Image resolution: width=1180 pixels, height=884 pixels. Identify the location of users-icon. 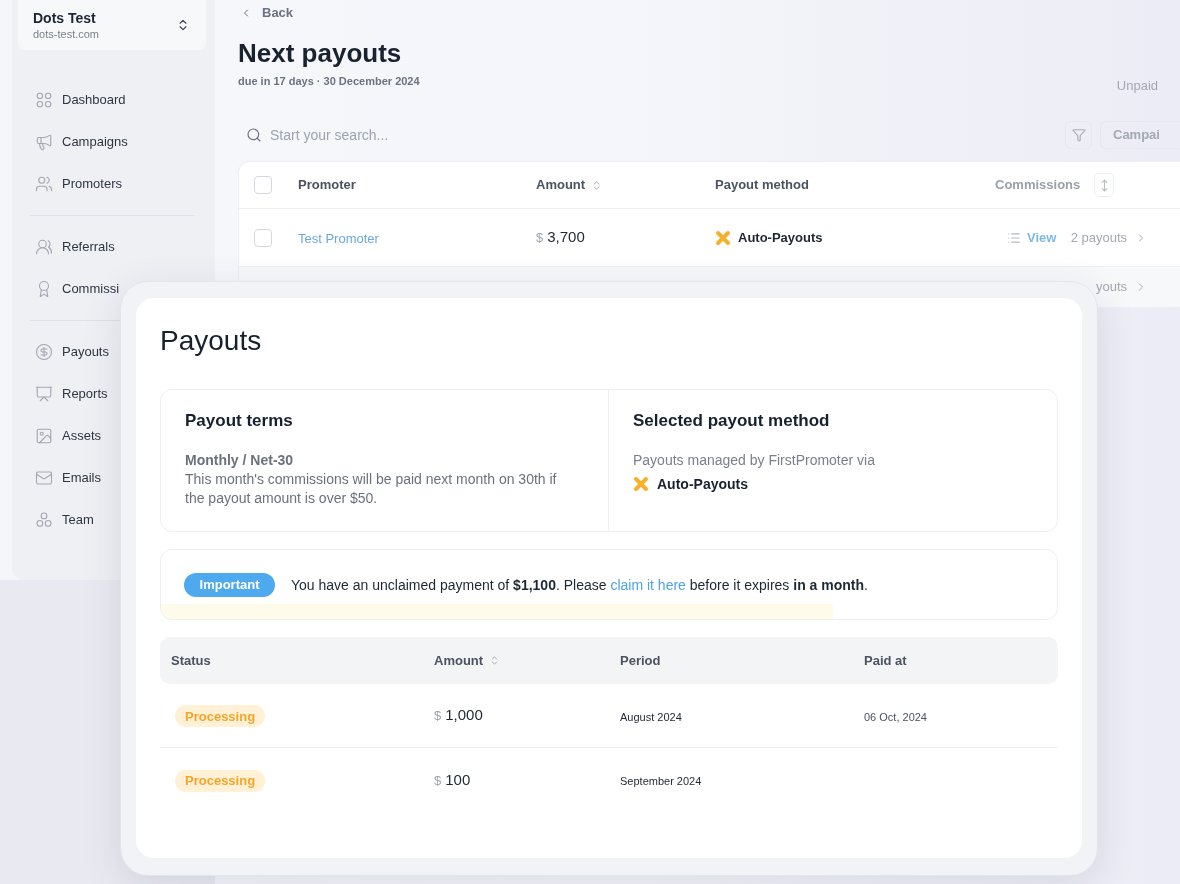
(44, 184).